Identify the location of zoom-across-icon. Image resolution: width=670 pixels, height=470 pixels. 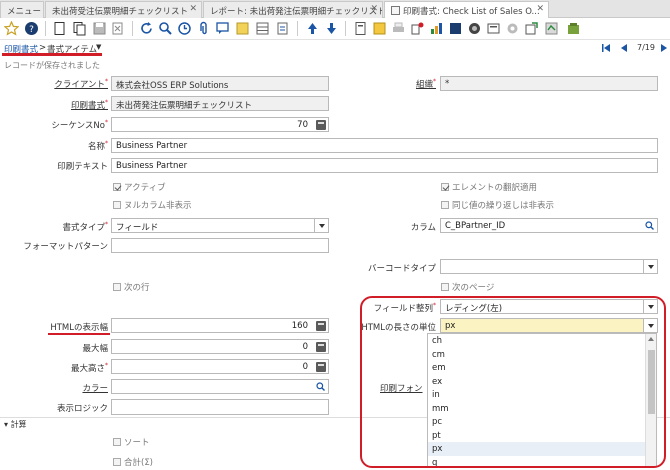
(417, 28).